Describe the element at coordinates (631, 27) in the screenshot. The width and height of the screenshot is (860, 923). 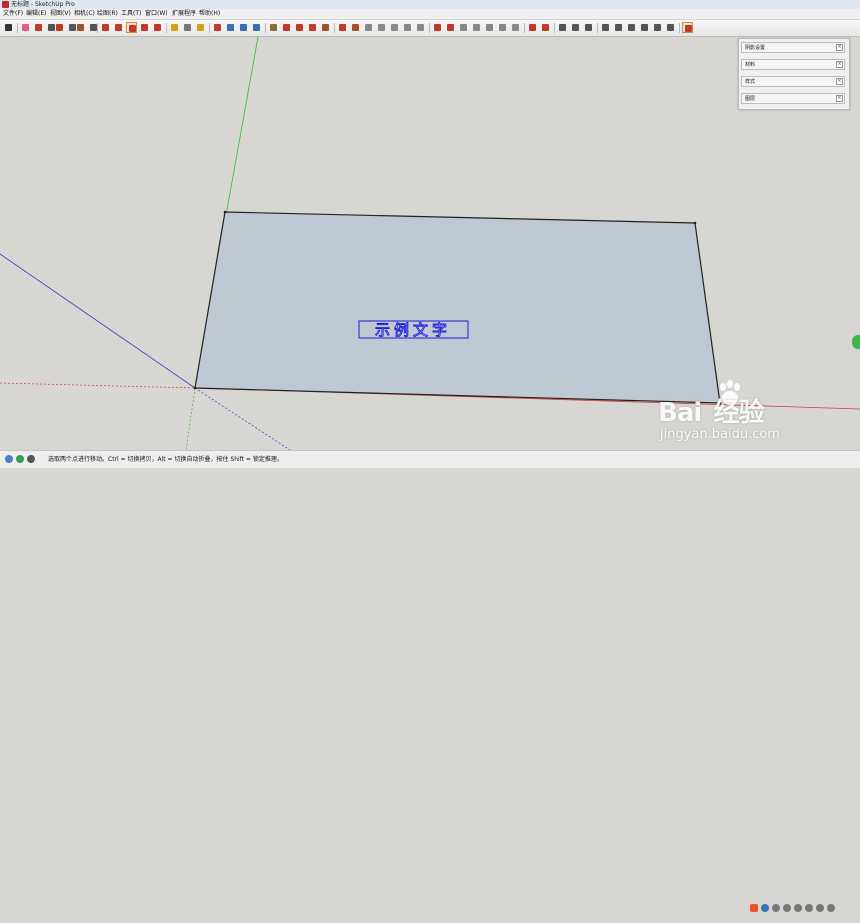
I see `hidden-line-icon` at that location.